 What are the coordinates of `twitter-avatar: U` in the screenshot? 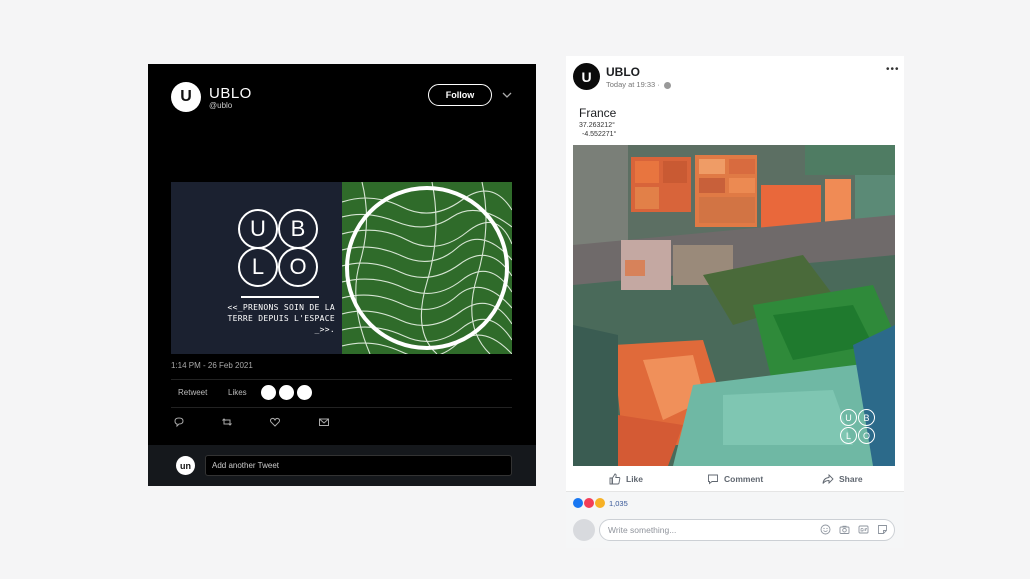 It's located at (186, 97).